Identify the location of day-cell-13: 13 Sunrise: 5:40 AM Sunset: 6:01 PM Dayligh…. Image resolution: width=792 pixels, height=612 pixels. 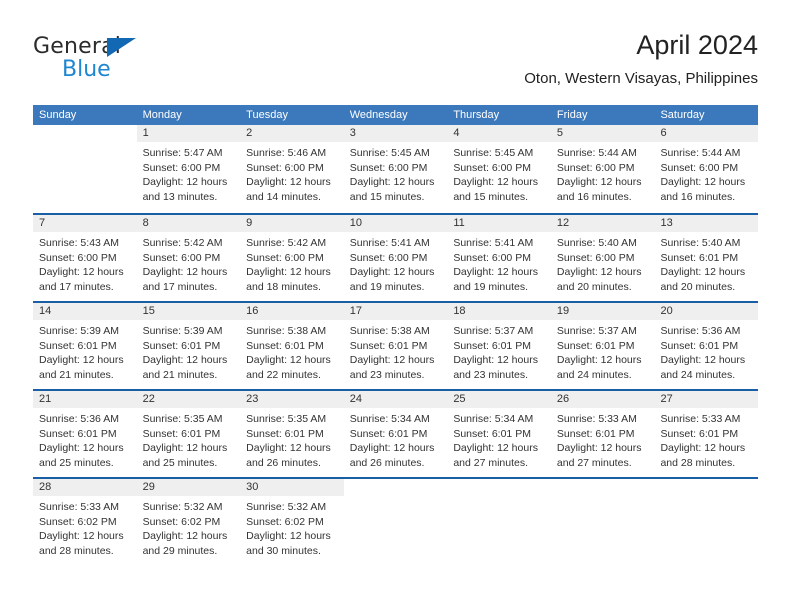
(706, 258).